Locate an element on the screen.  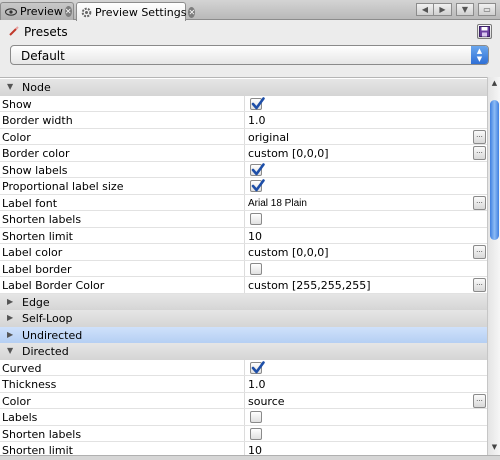
property-value: custom [255,255,255] is located at coordinates (309, 285).